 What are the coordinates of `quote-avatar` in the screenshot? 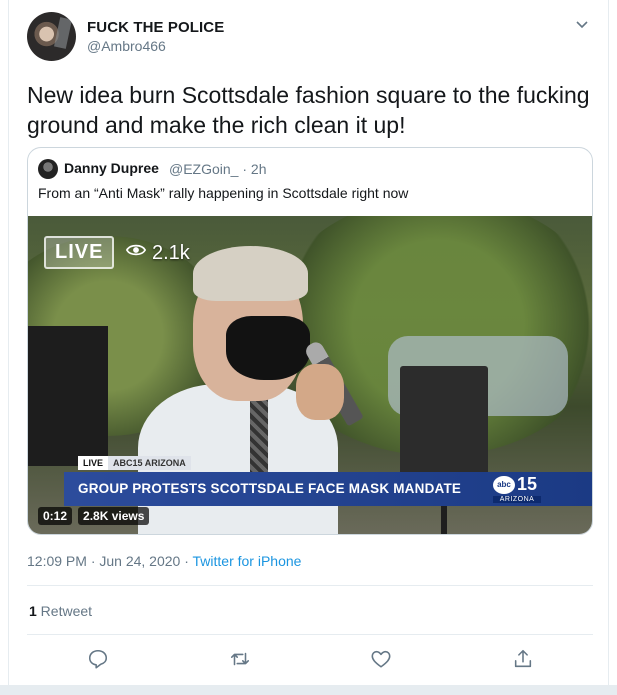 It's located at (48, 169).